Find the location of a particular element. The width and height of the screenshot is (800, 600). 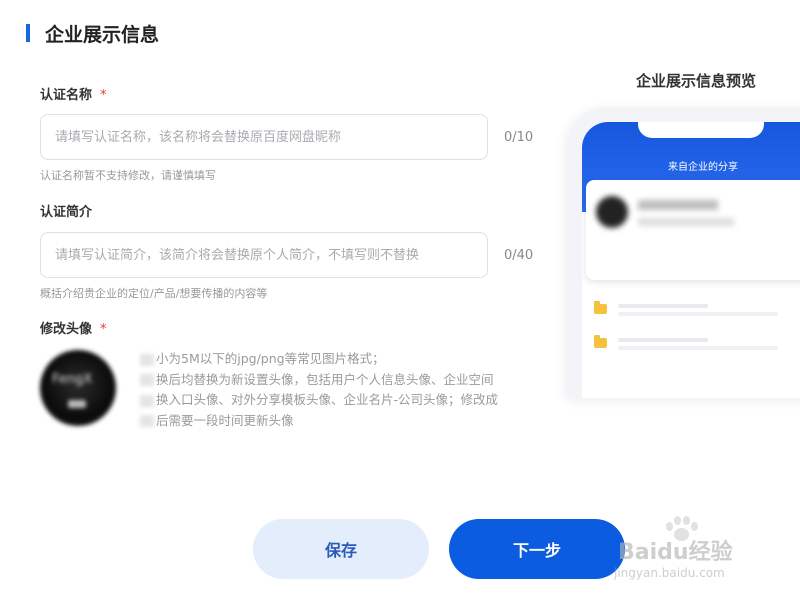

phone-preview: 来自企业的分享 is located at coordinates (684, 253).